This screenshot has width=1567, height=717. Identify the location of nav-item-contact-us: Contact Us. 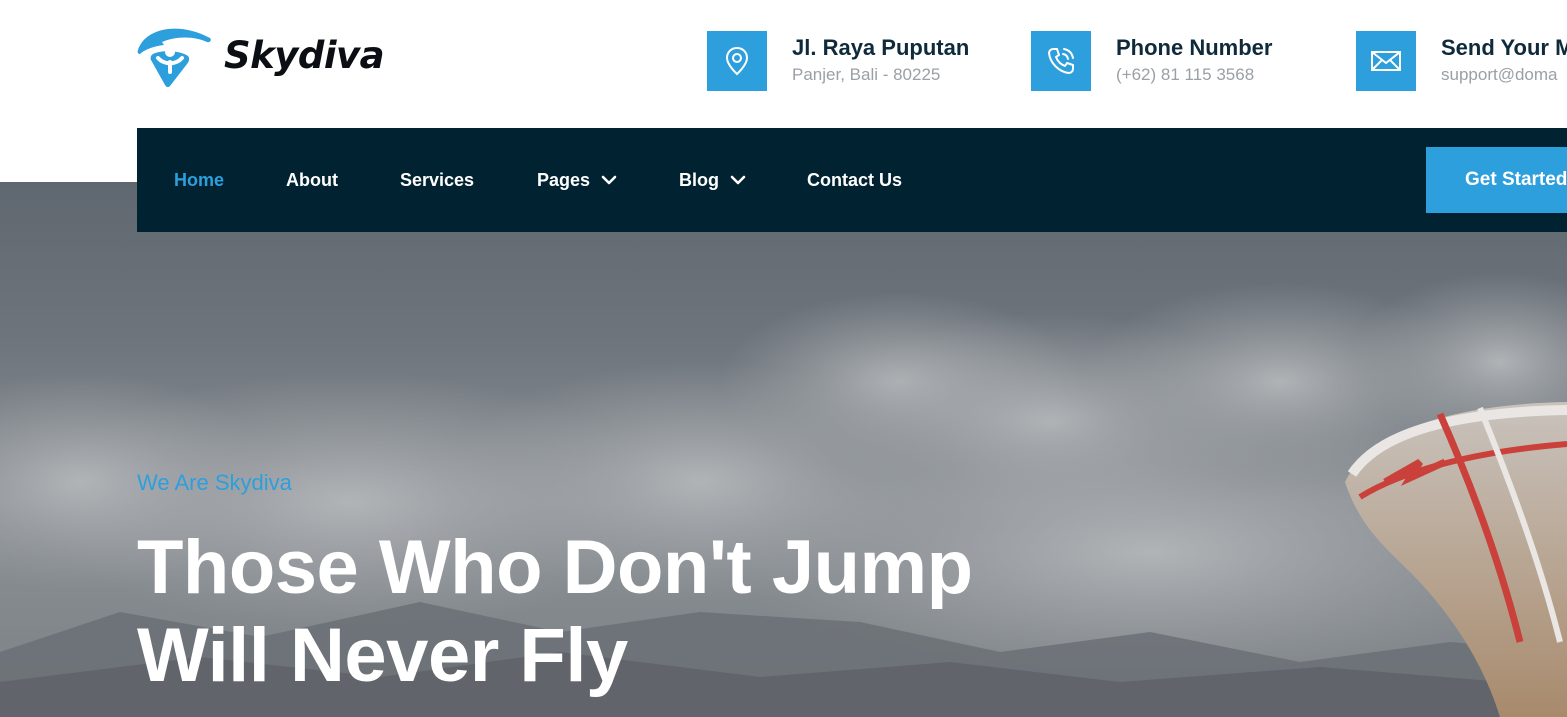
(854, 180).